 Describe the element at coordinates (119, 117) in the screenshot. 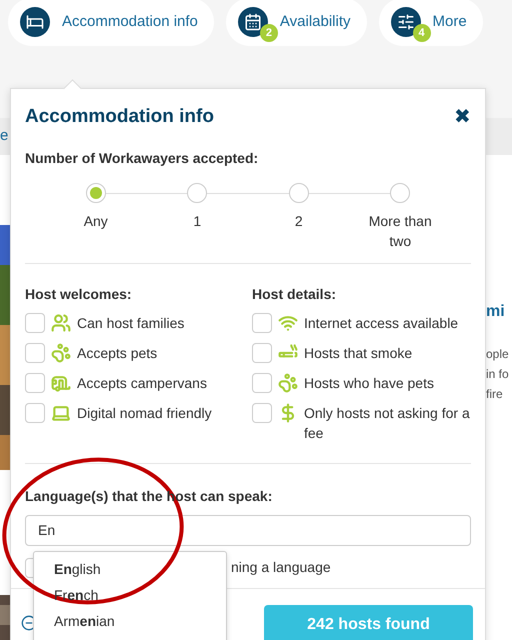

I see `panel-title: Accommodation info` at that location.